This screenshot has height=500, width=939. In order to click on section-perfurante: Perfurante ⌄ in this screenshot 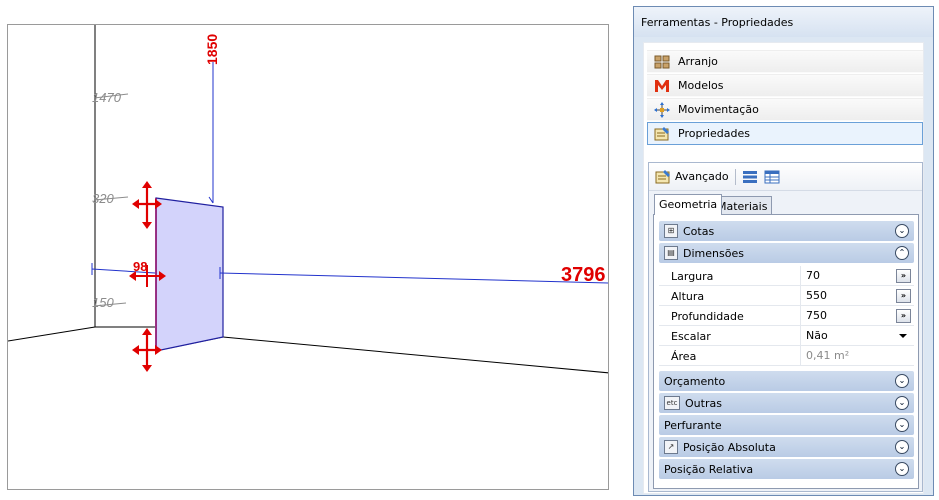, I will do `click(786, 425)`.